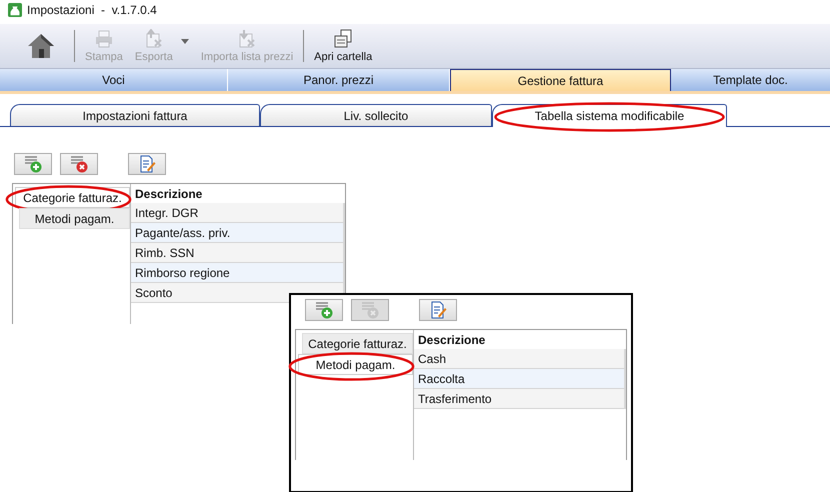 The image size is (830, 492). Describe the element at coordinates (104, 39) in the screenshot. I see `printer-icon` at that location.